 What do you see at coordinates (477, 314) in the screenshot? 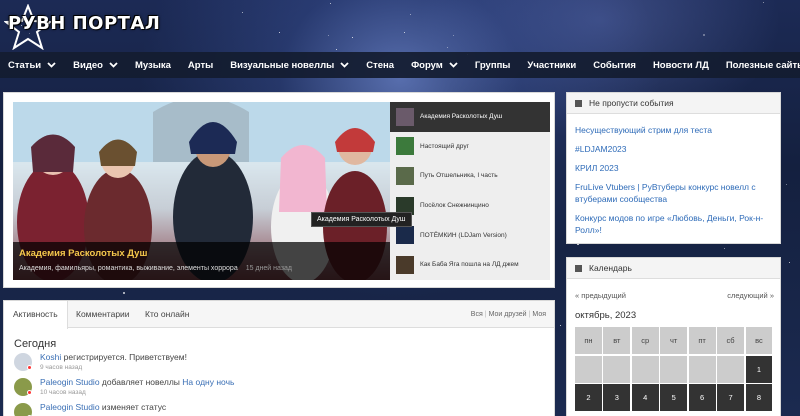
I see `filter-all: Вся` at bounding box center [477, 314].